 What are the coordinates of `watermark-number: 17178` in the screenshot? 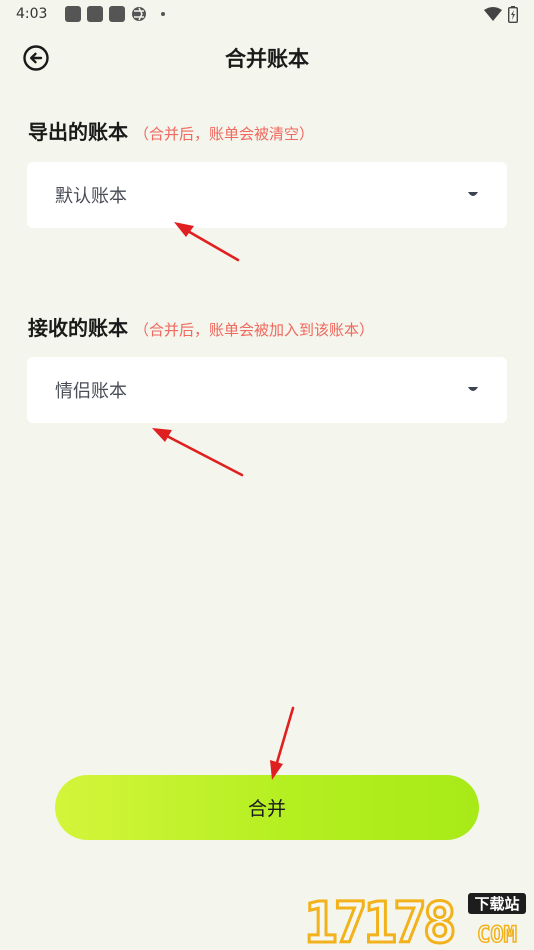 It's located at (379, 919).